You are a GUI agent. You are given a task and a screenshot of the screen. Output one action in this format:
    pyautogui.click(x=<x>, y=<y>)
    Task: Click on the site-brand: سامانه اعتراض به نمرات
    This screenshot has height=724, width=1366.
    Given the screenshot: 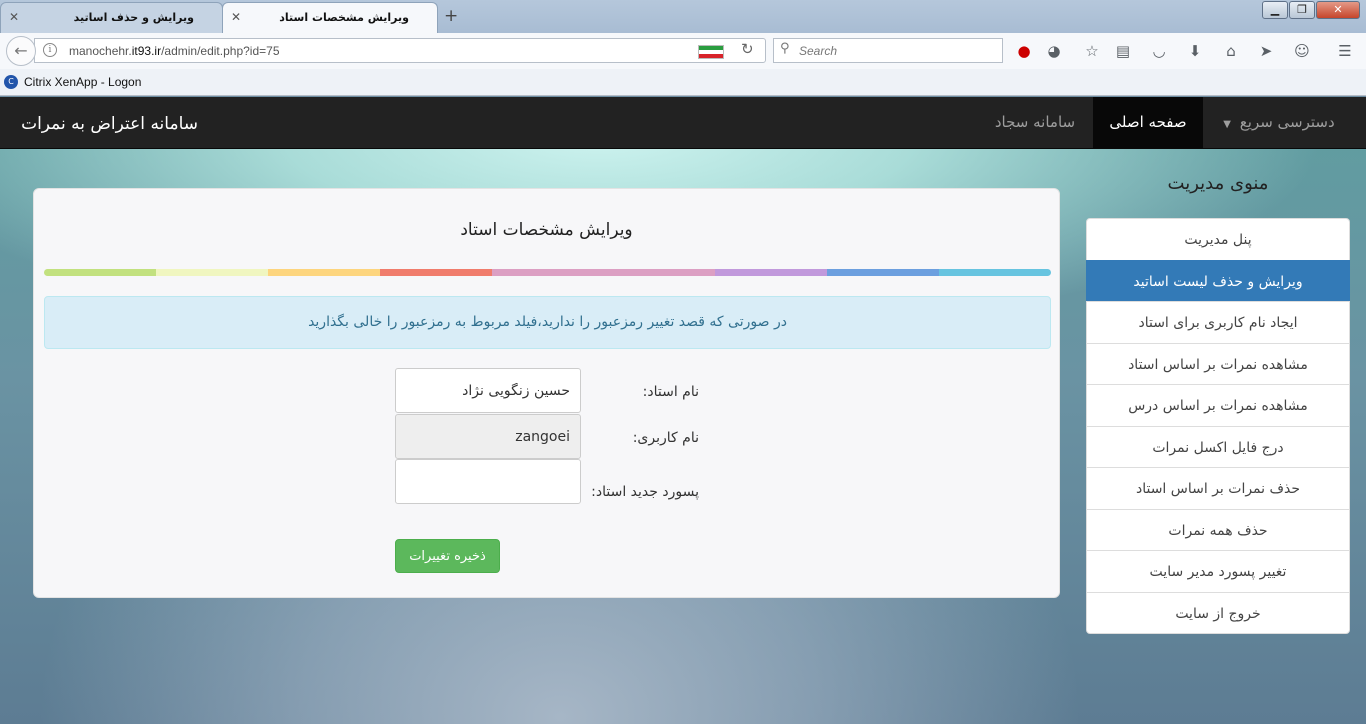 What is the action you would take?
    pyautogui.click(x=109, y=124)
    